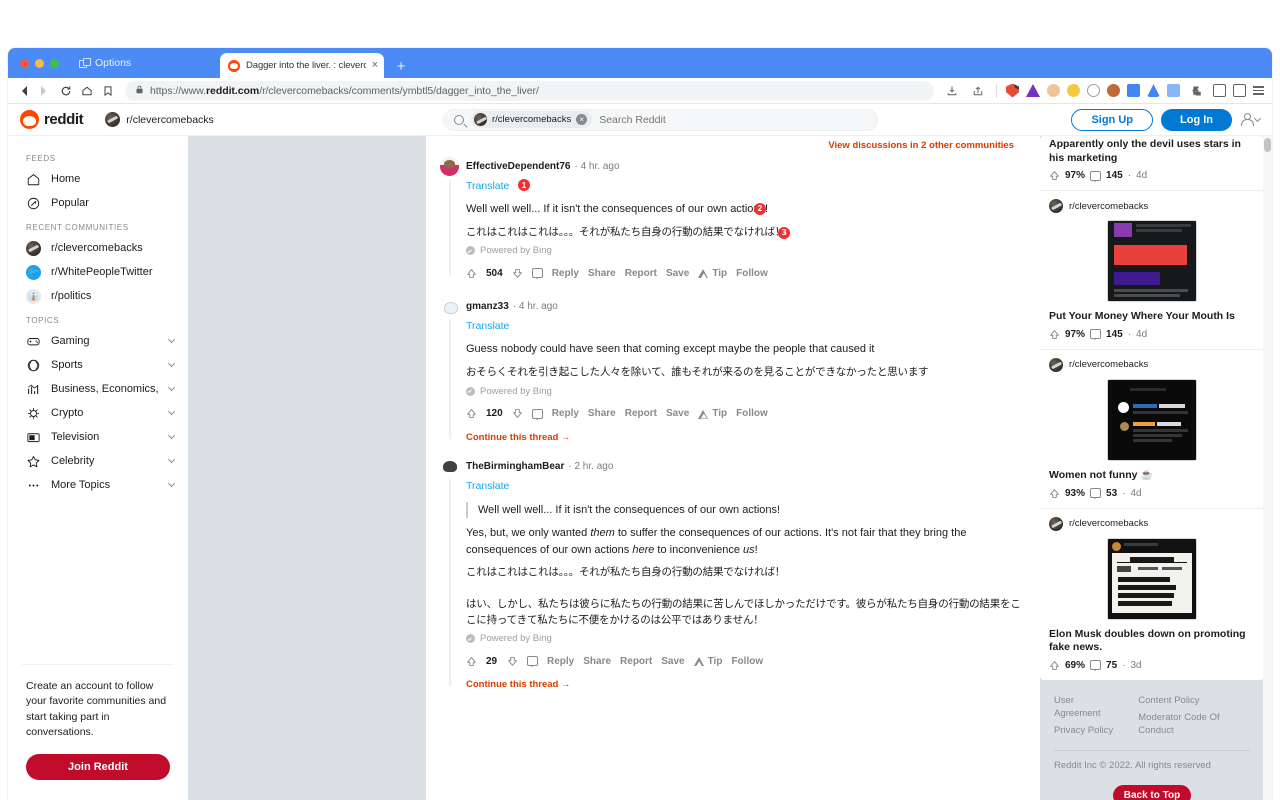 The image size is (1280, 800). Describe the element at coordinates (733, 119) in the screenshot. I see `search-input` at that location.